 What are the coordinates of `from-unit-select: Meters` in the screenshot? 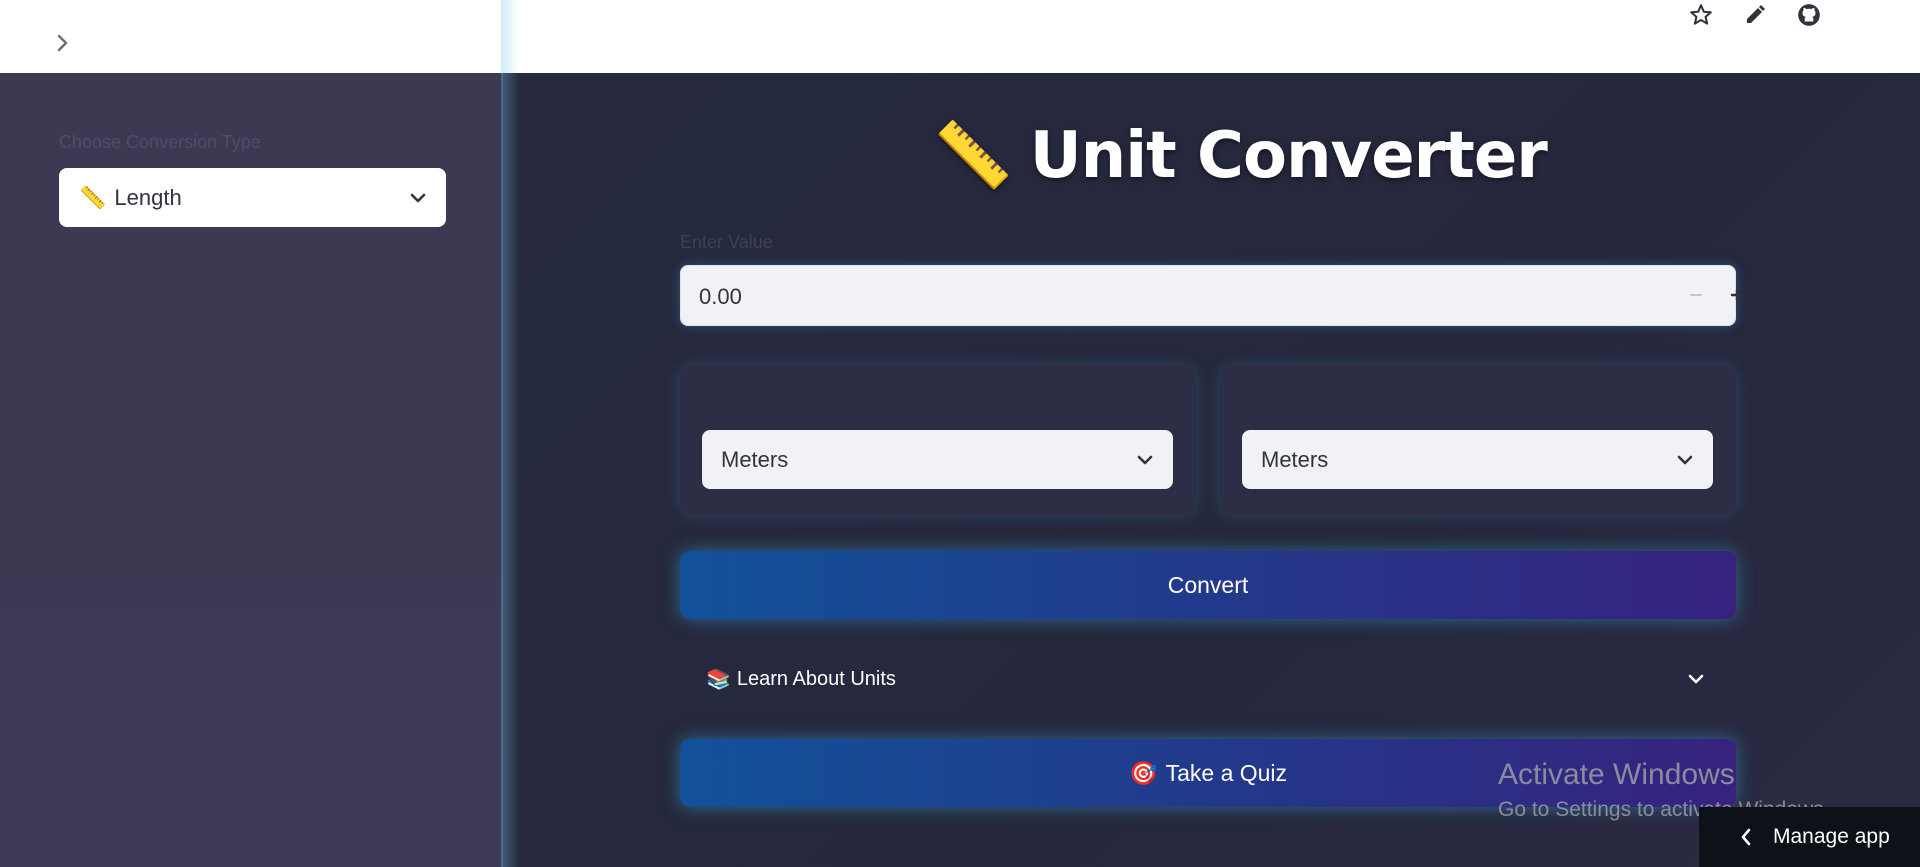 It's located at (937, 459).